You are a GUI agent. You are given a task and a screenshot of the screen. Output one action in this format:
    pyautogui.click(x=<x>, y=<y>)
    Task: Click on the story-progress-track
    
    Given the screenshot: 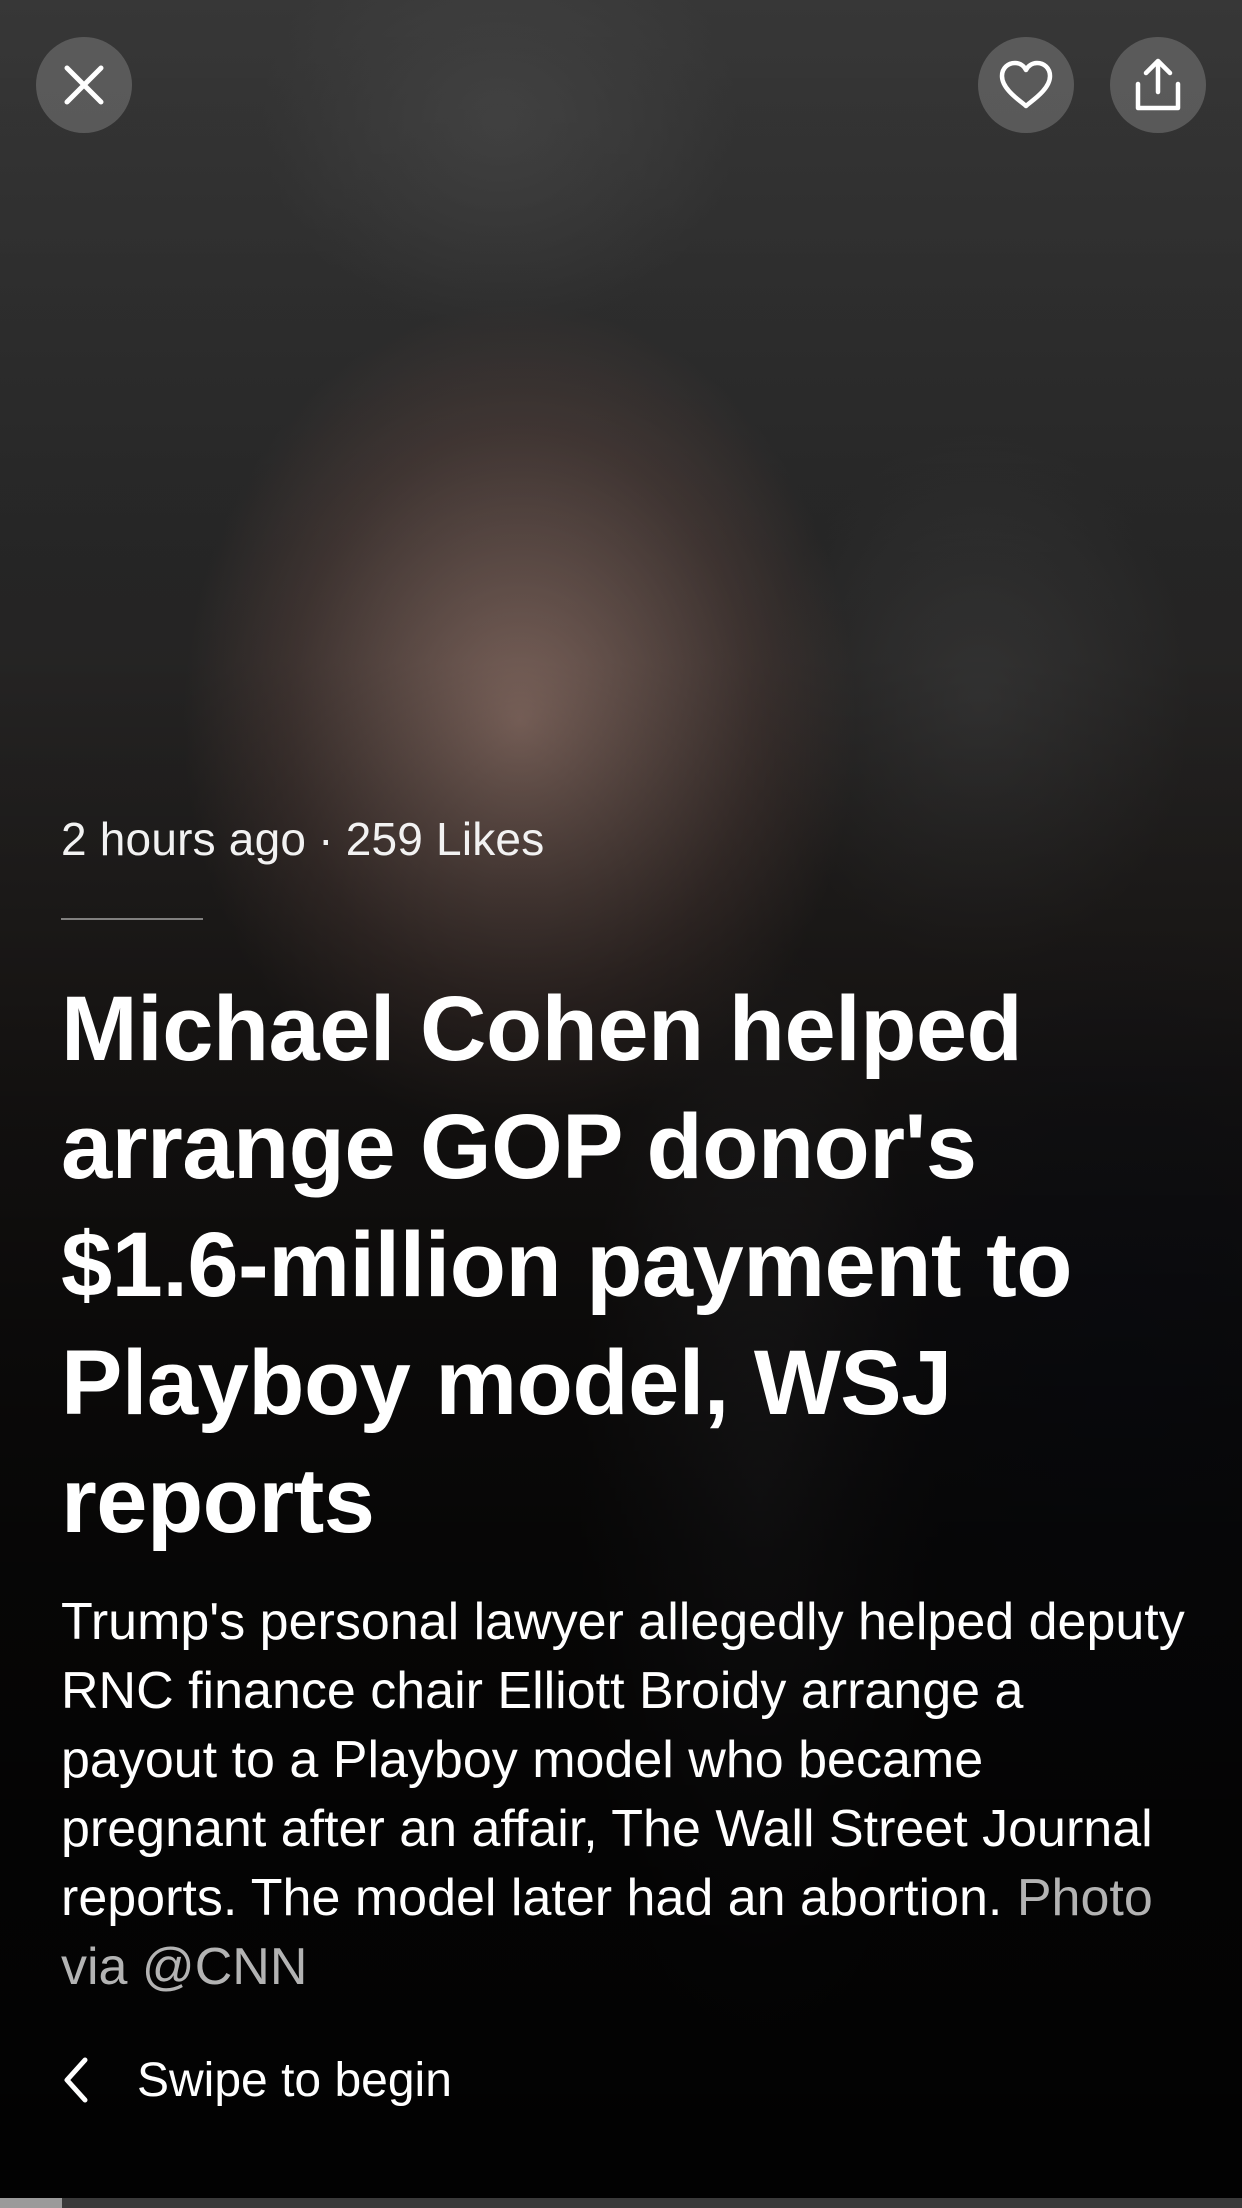 What is the action you would take?
    pyautogui.click(x=621, y=2203)
    